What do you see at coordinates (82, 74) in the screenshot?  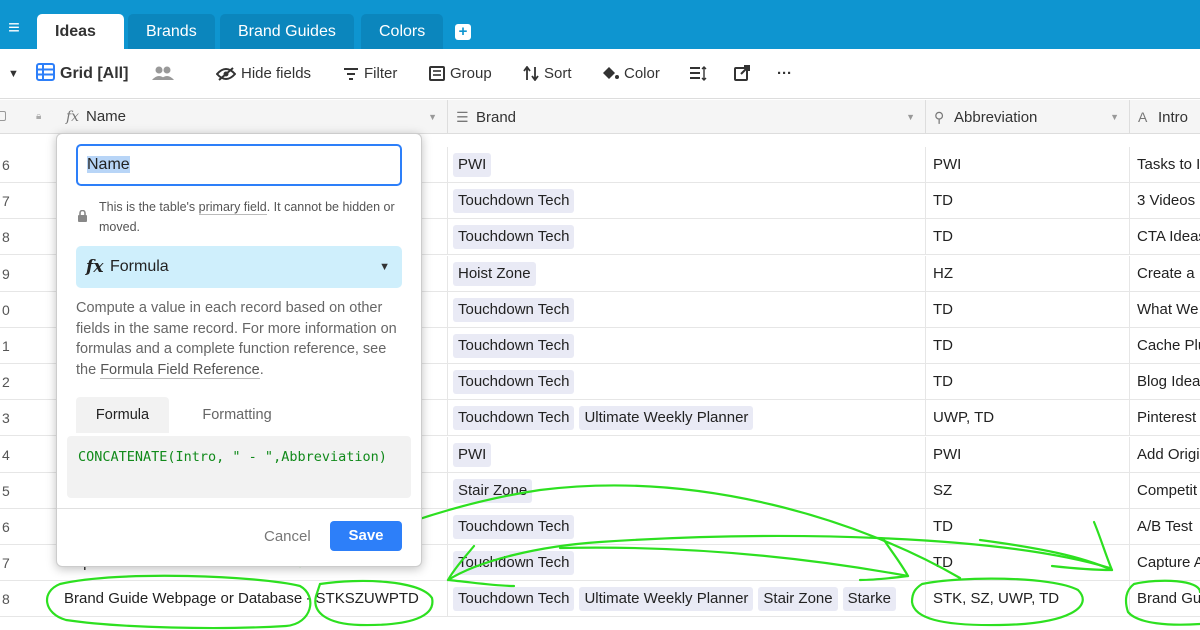 I see `view-switcher: Grid [All]` at bounding box center [82, 74].